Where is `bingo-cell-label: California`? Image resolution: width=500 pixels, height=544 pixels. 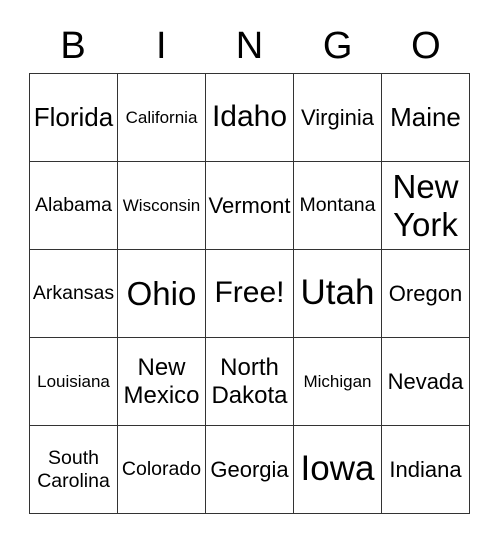
bingo-cell-label: California is located at coordinates (161, 117).